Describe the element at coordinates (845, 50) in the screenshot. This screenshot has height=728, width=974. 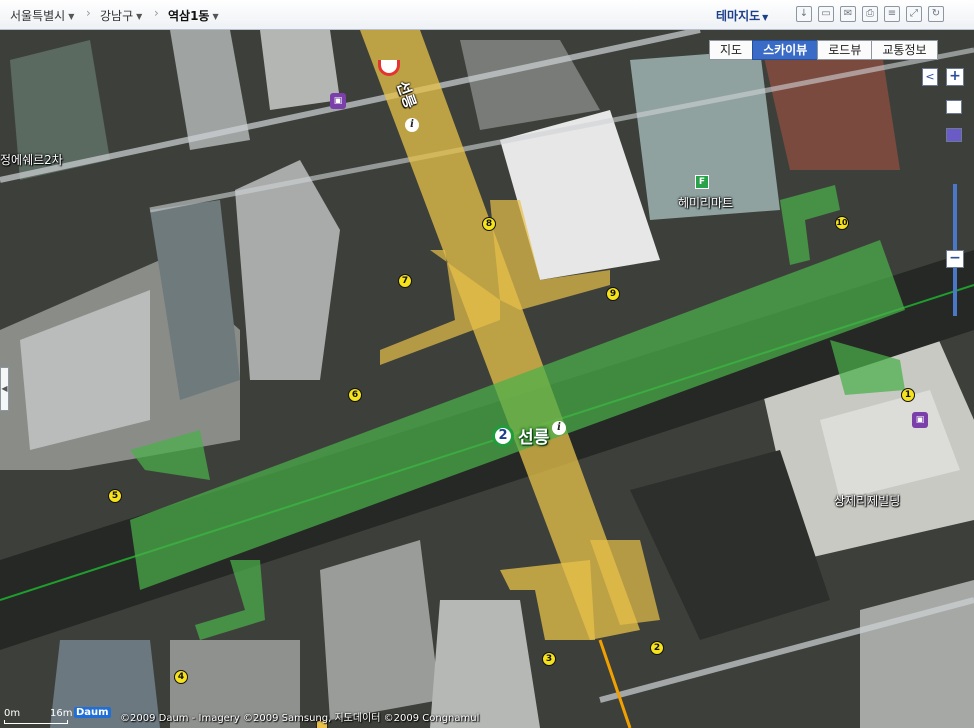
I see `tab-roadview: 로드뷰` at that location.